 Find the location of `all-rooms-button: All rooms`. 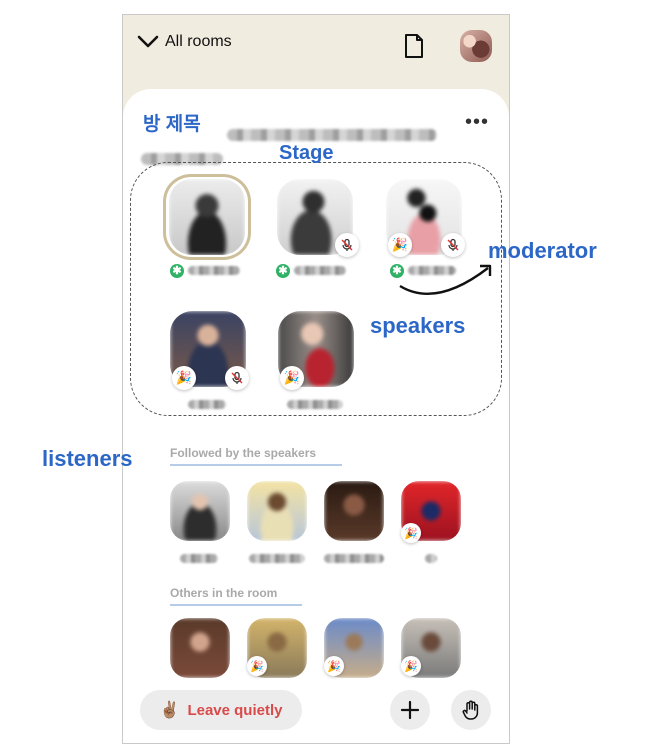

all-rooms-button: All rooms is located at coordinates (184, 42).